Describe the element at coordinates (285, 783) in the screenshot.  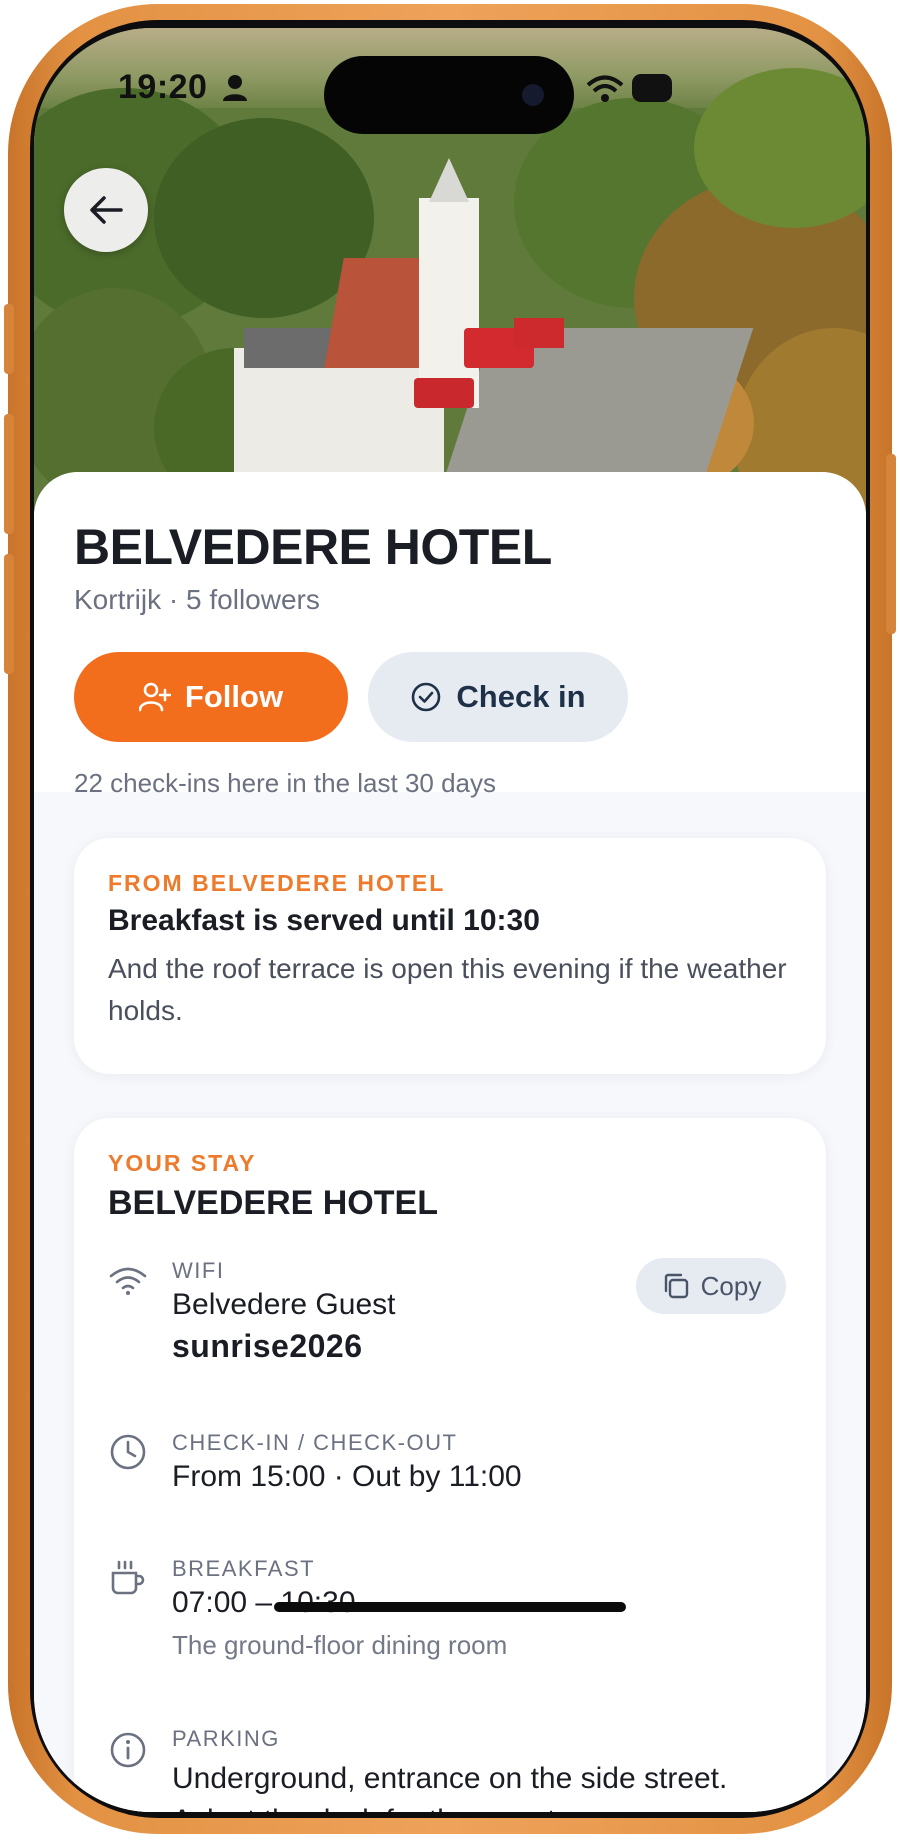
I see `checkins-count-note: 22 check-ins here in the last 30 days` at that location.